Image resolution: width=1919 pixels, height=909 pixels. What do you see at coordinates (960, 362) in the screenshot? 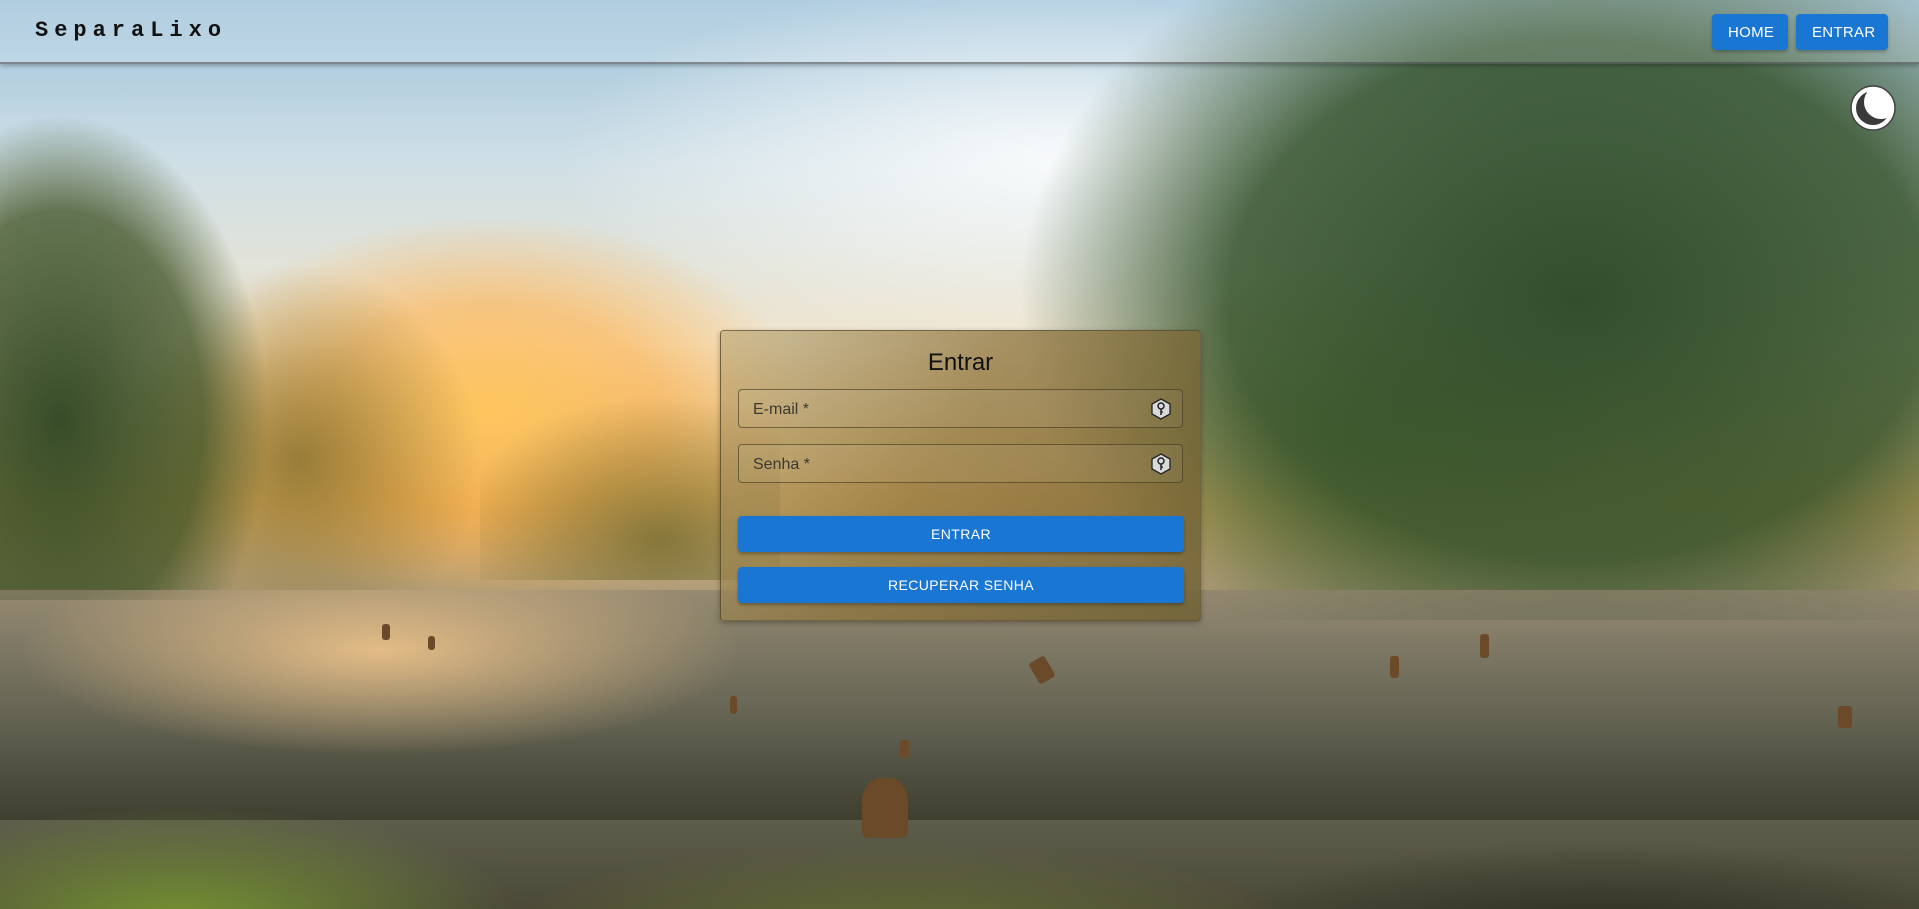
I see `login-title: Entrar` at bounding box center [960, 362].